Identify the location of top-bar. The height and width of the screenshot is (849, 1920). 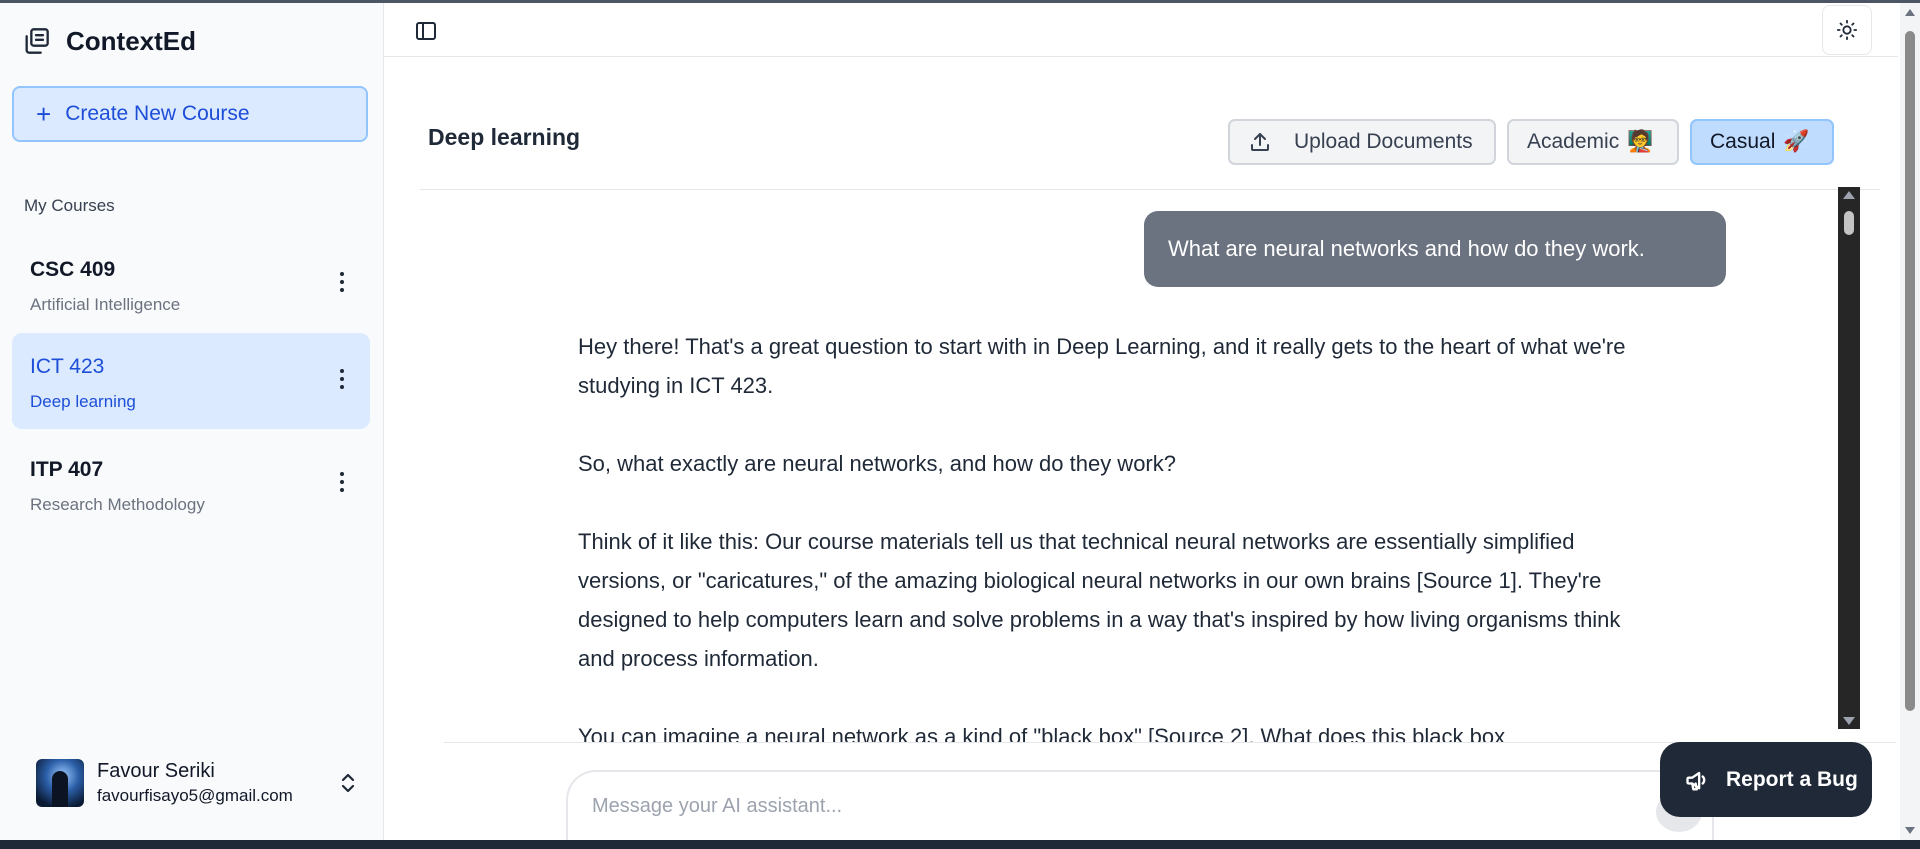
(1141, 30).